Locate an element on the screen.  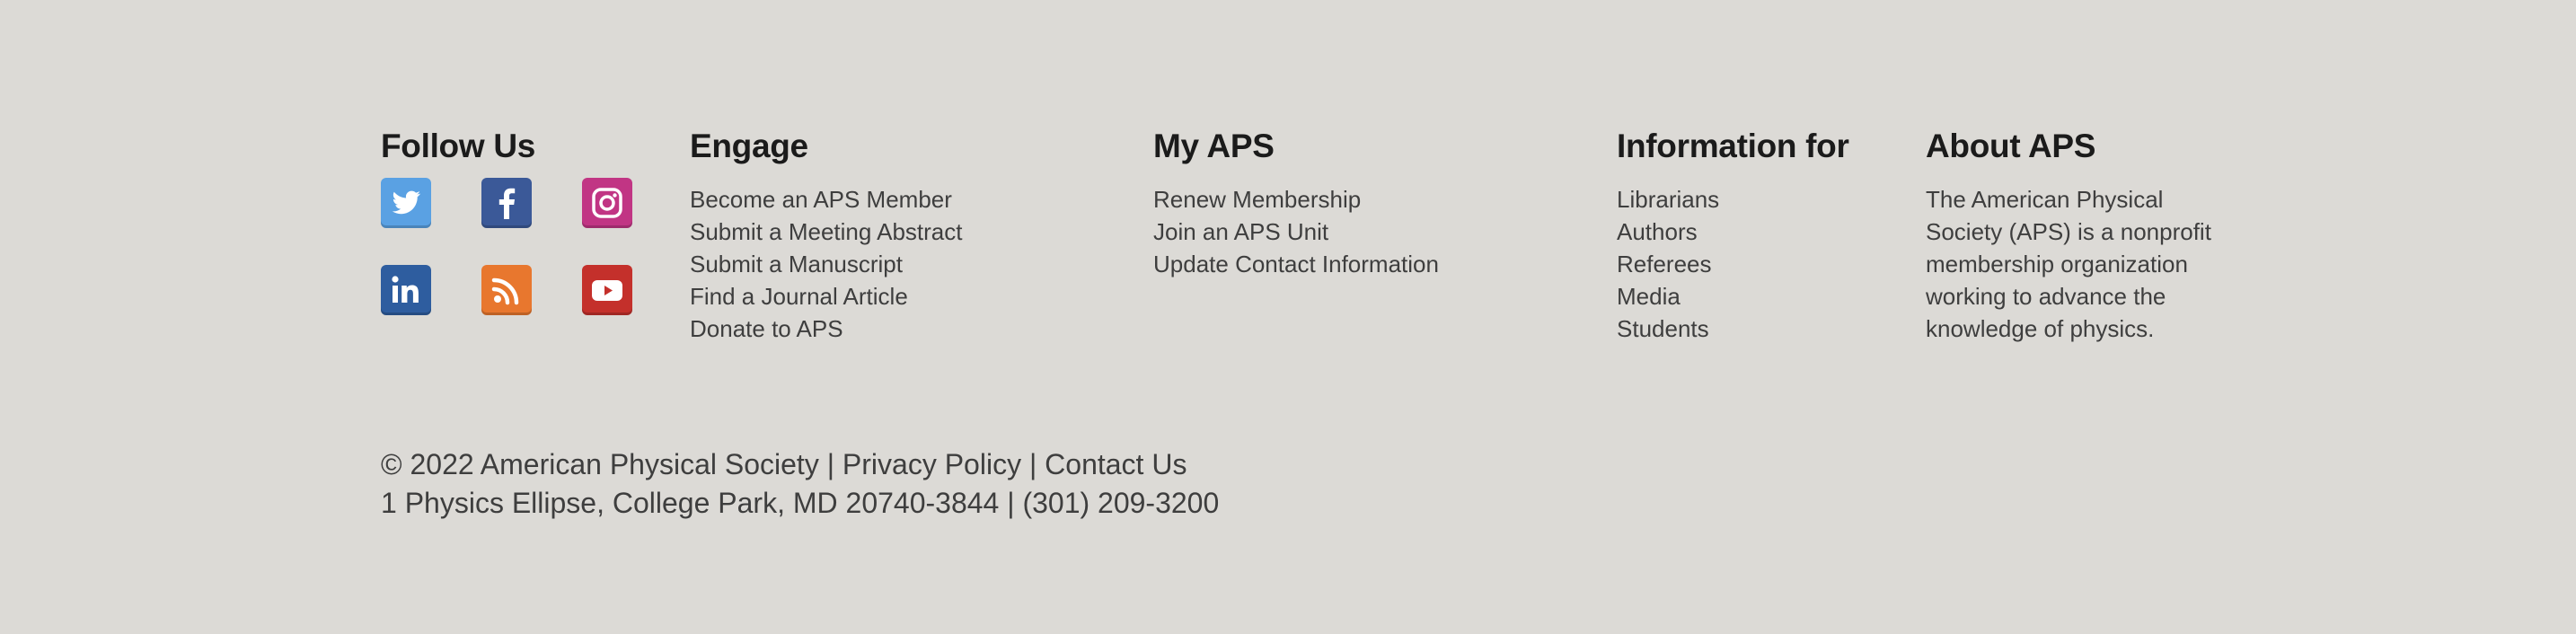
information-for-heading: Information for is located at coordinates (1733, 146).